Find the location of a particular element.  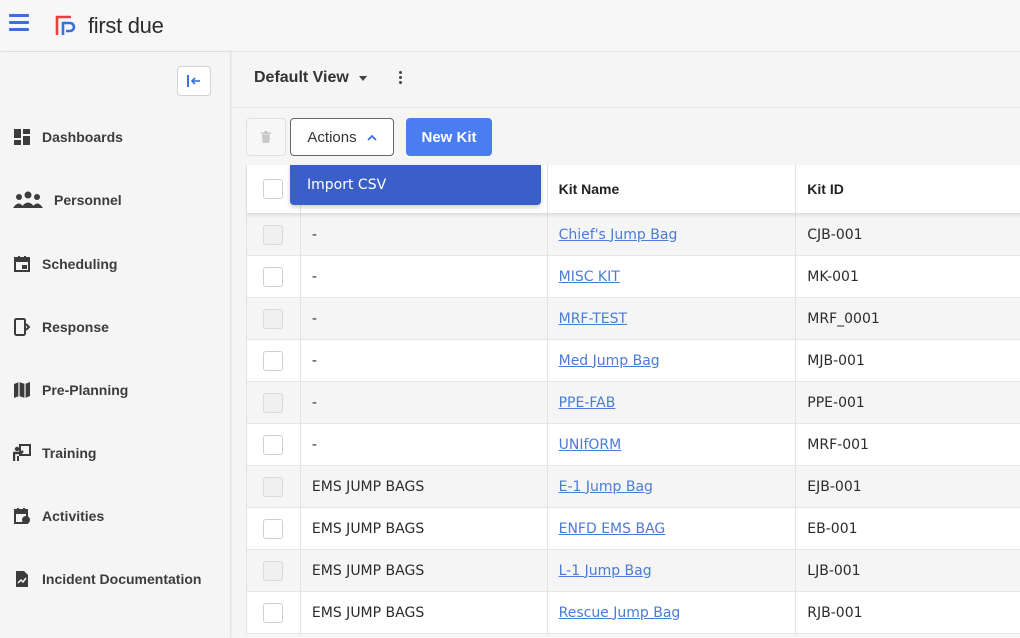

response-icon is located at coordinates (22, 327).